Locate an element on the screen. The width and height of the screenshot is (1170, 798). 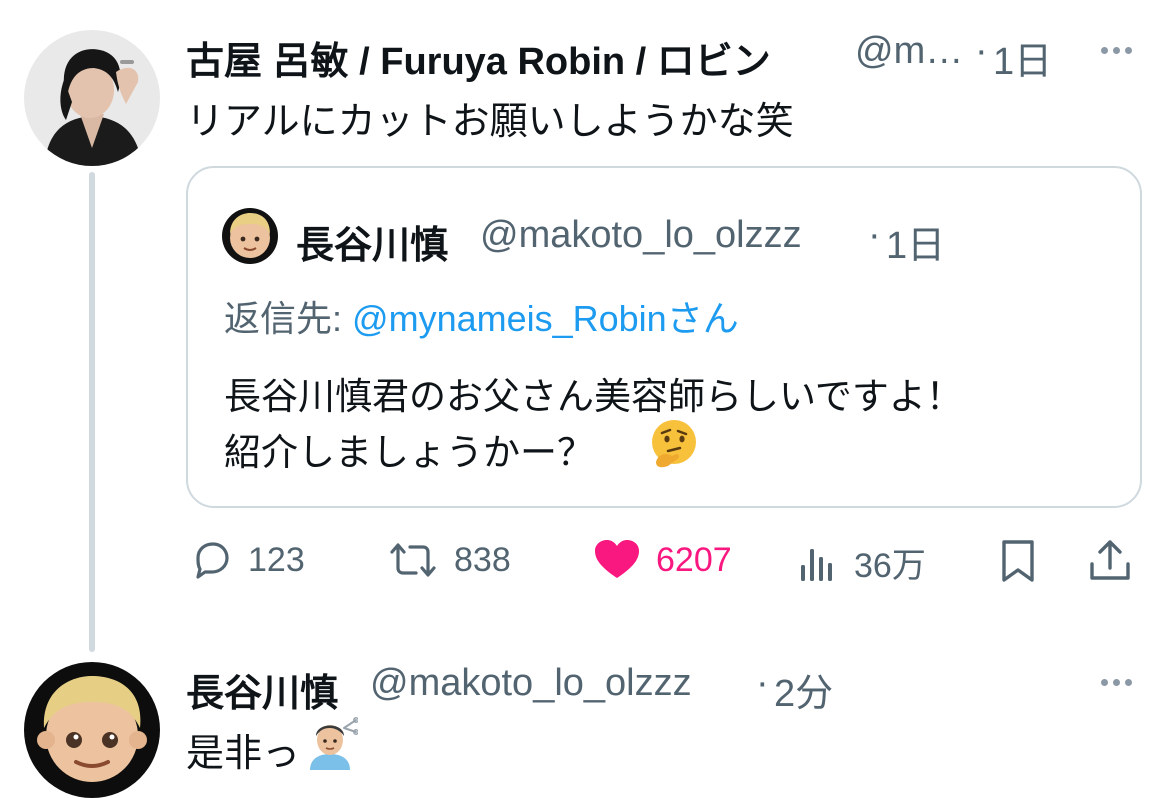
quote-text-line1: 長谷川慎君のお父さん美容師らしいですよ！ is located at coordinates (593, 396).